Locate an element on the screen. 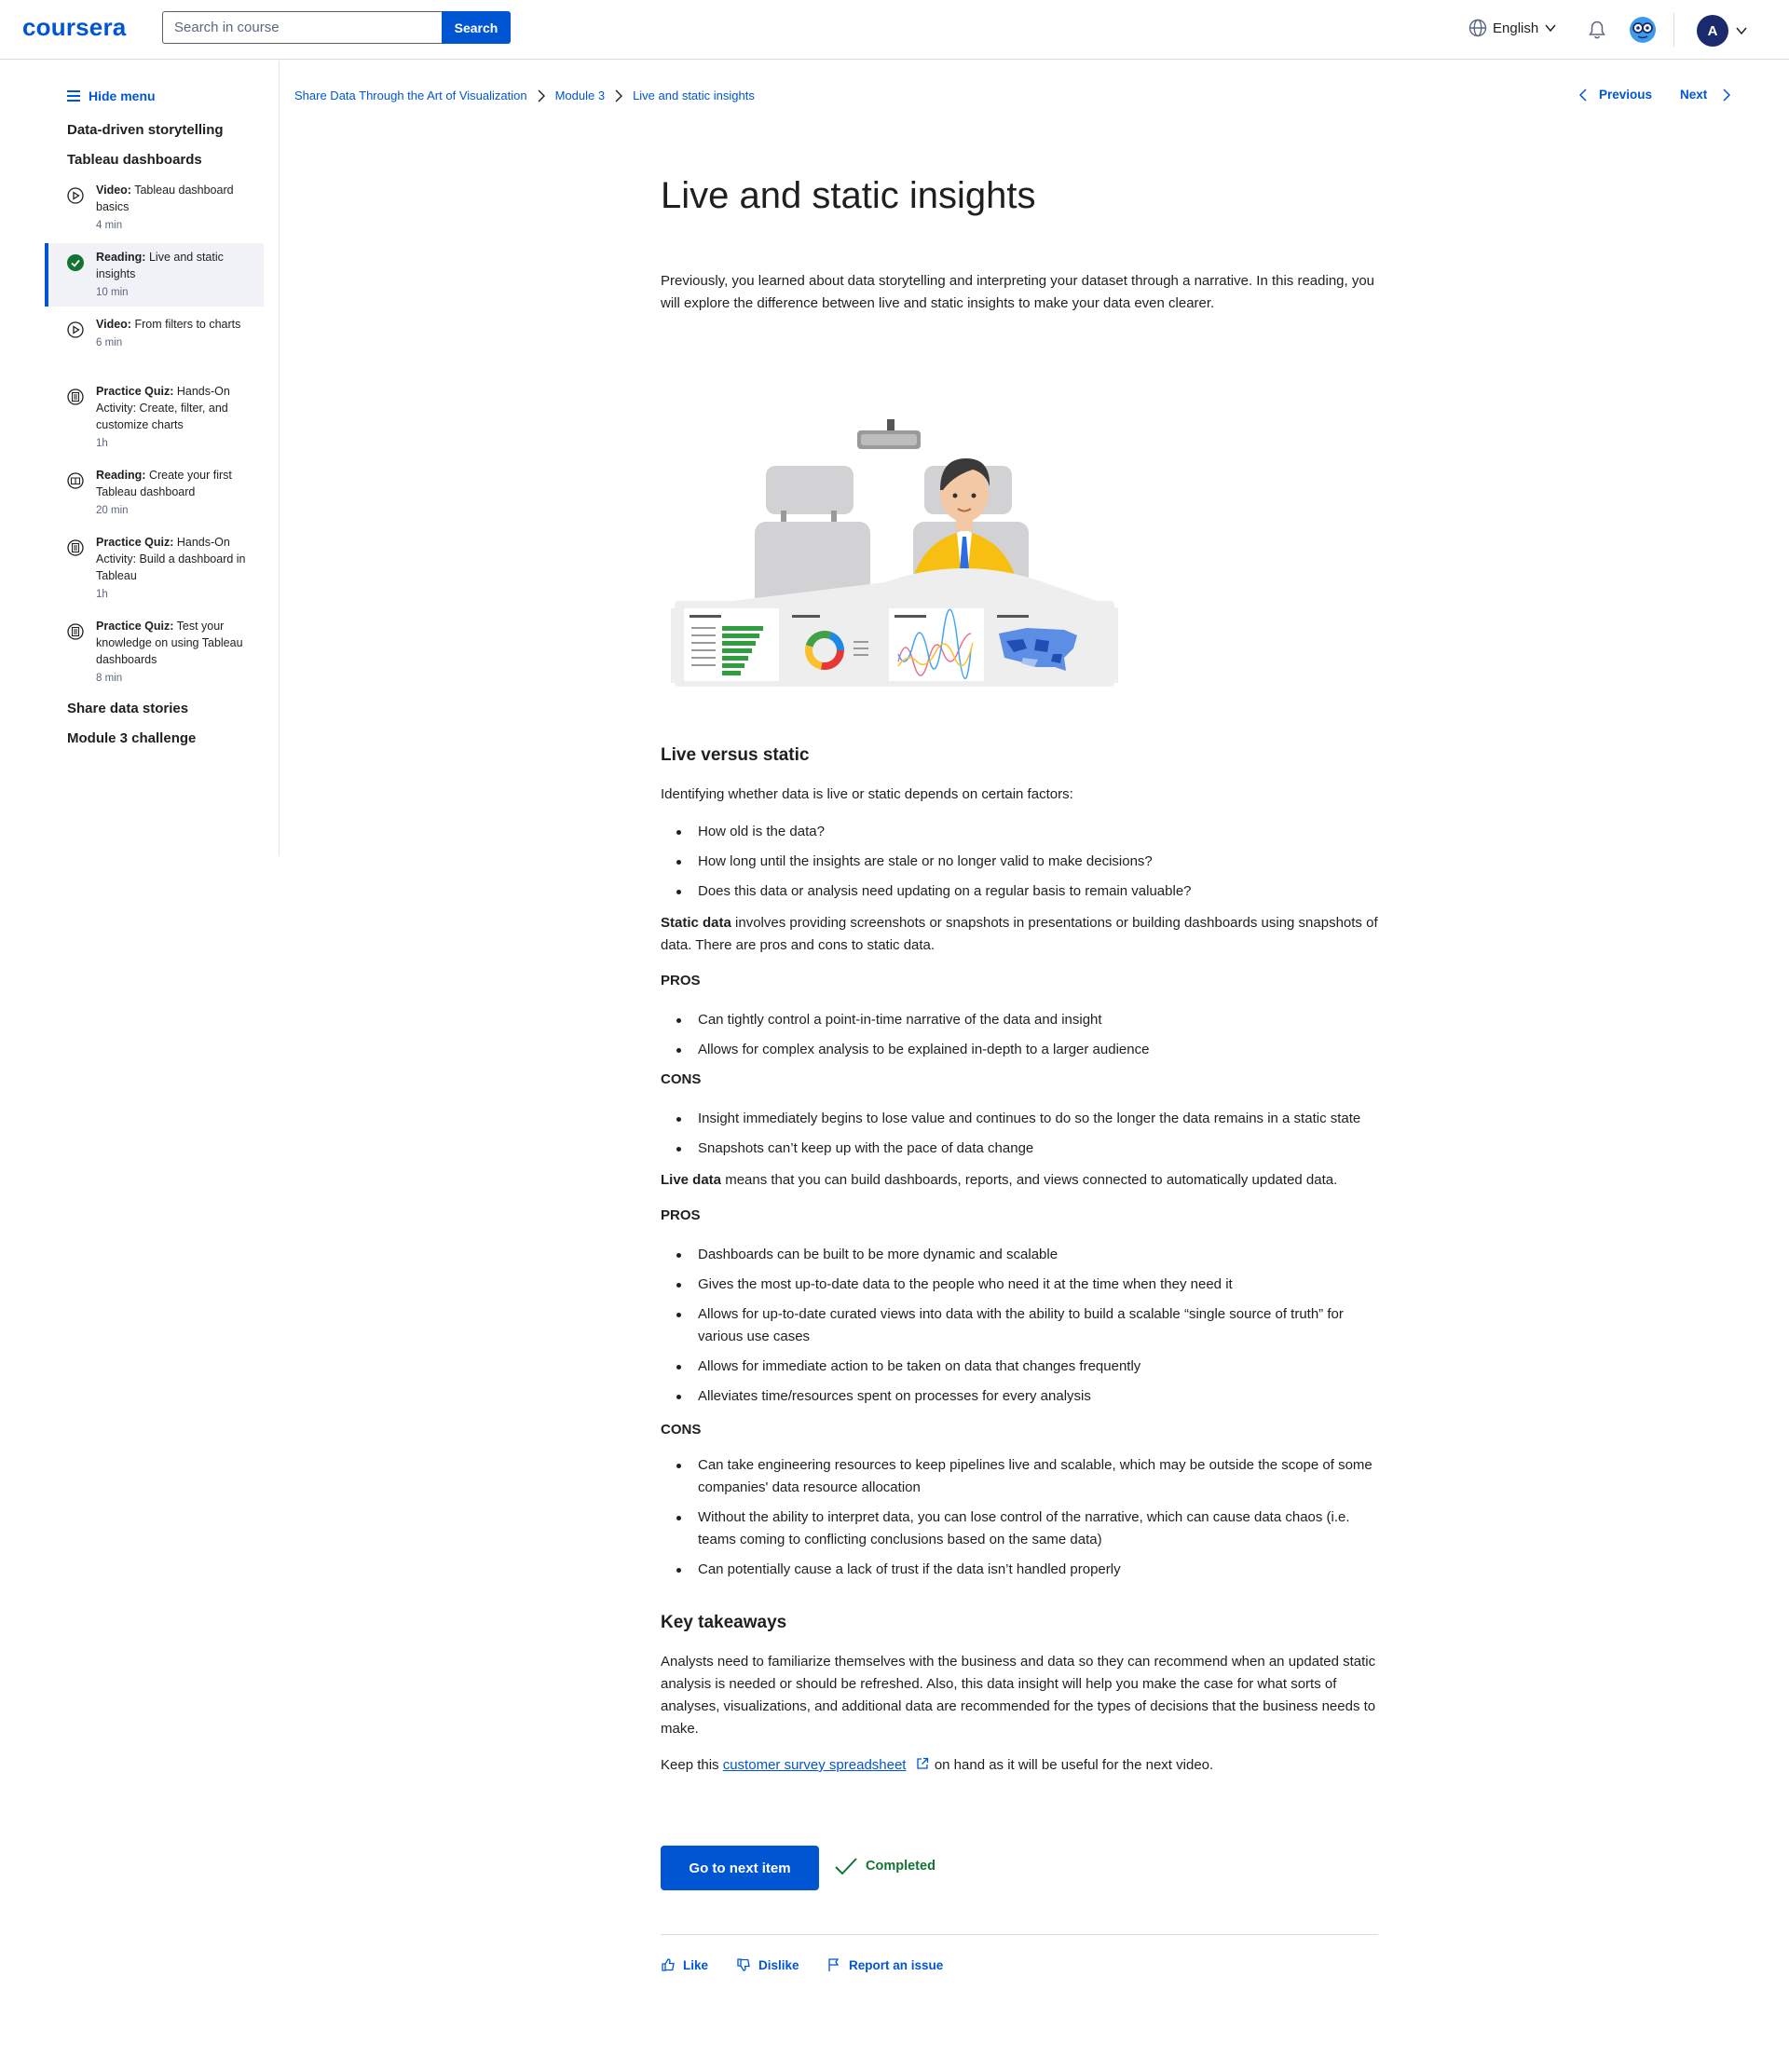 Image resolution: width=1789 pixels, height=2072 pixels. breadcrumb-current: Live and static insights is located at coordinates (694, 95).